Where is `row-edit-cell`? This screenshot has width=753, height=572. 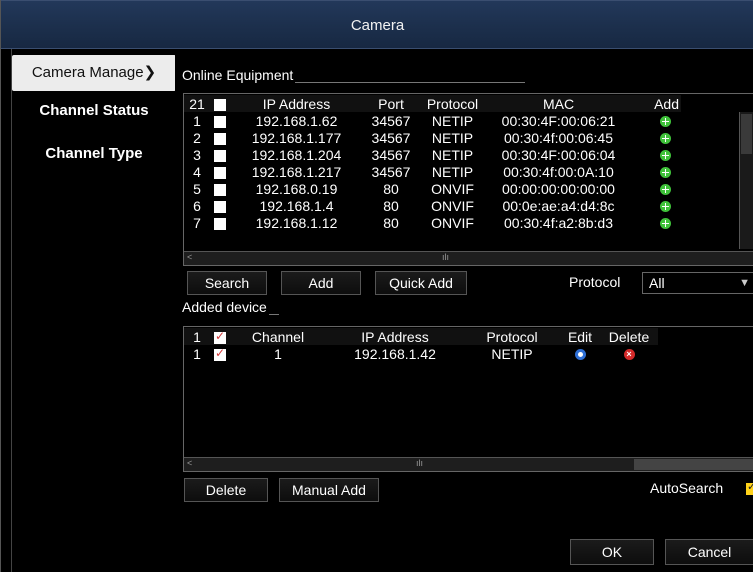
row-edit-cell is located at coordinates (580, 353).